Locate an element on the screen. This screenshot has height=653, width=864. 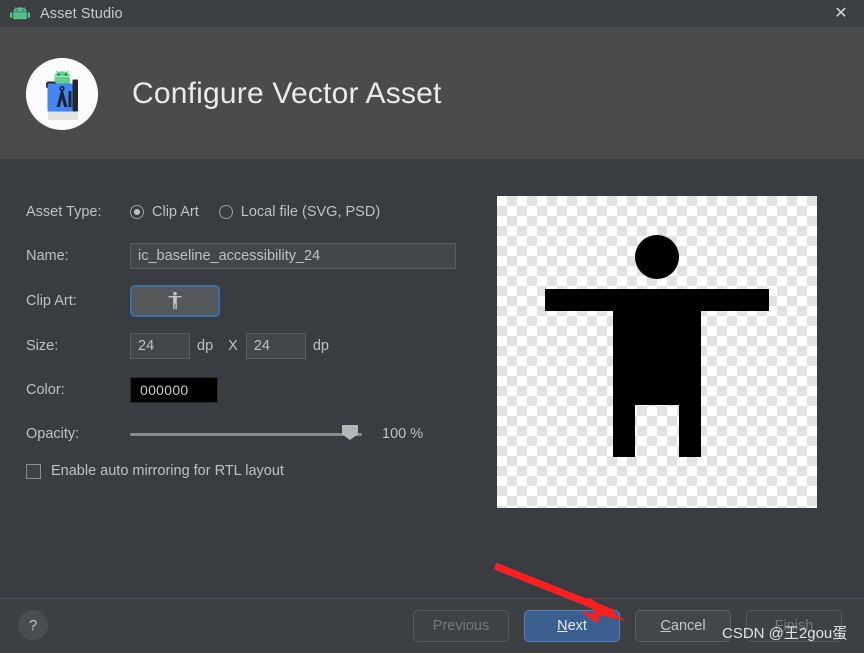
color-swatch-button: 000000 is located at coordinates (174, 390).